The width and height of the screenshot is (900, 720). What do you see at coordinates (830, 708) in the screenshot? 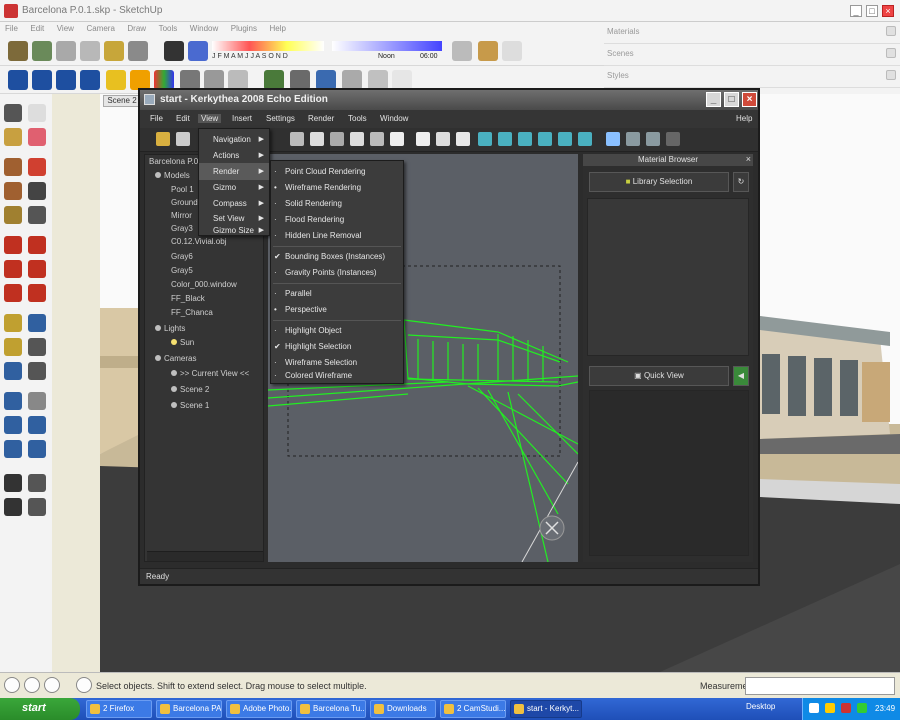
I see `security-icon` at bounding box center [830, 708].